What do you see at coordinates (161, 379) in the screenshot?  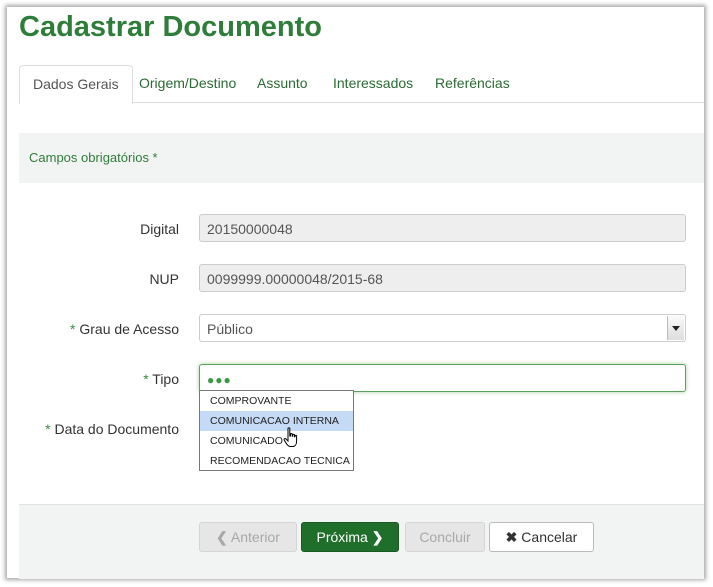 I see `tipo-label: * Tipo` at bounding box center [161, 379].